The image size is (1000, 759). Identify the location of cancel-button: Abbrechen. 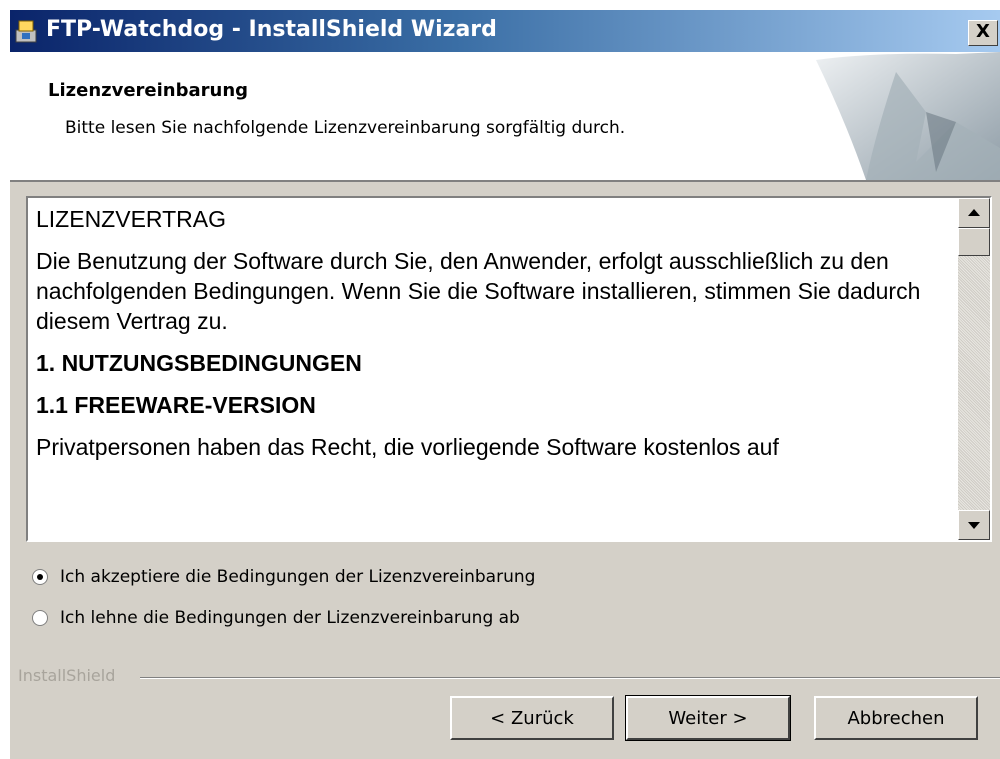
(896, 718).